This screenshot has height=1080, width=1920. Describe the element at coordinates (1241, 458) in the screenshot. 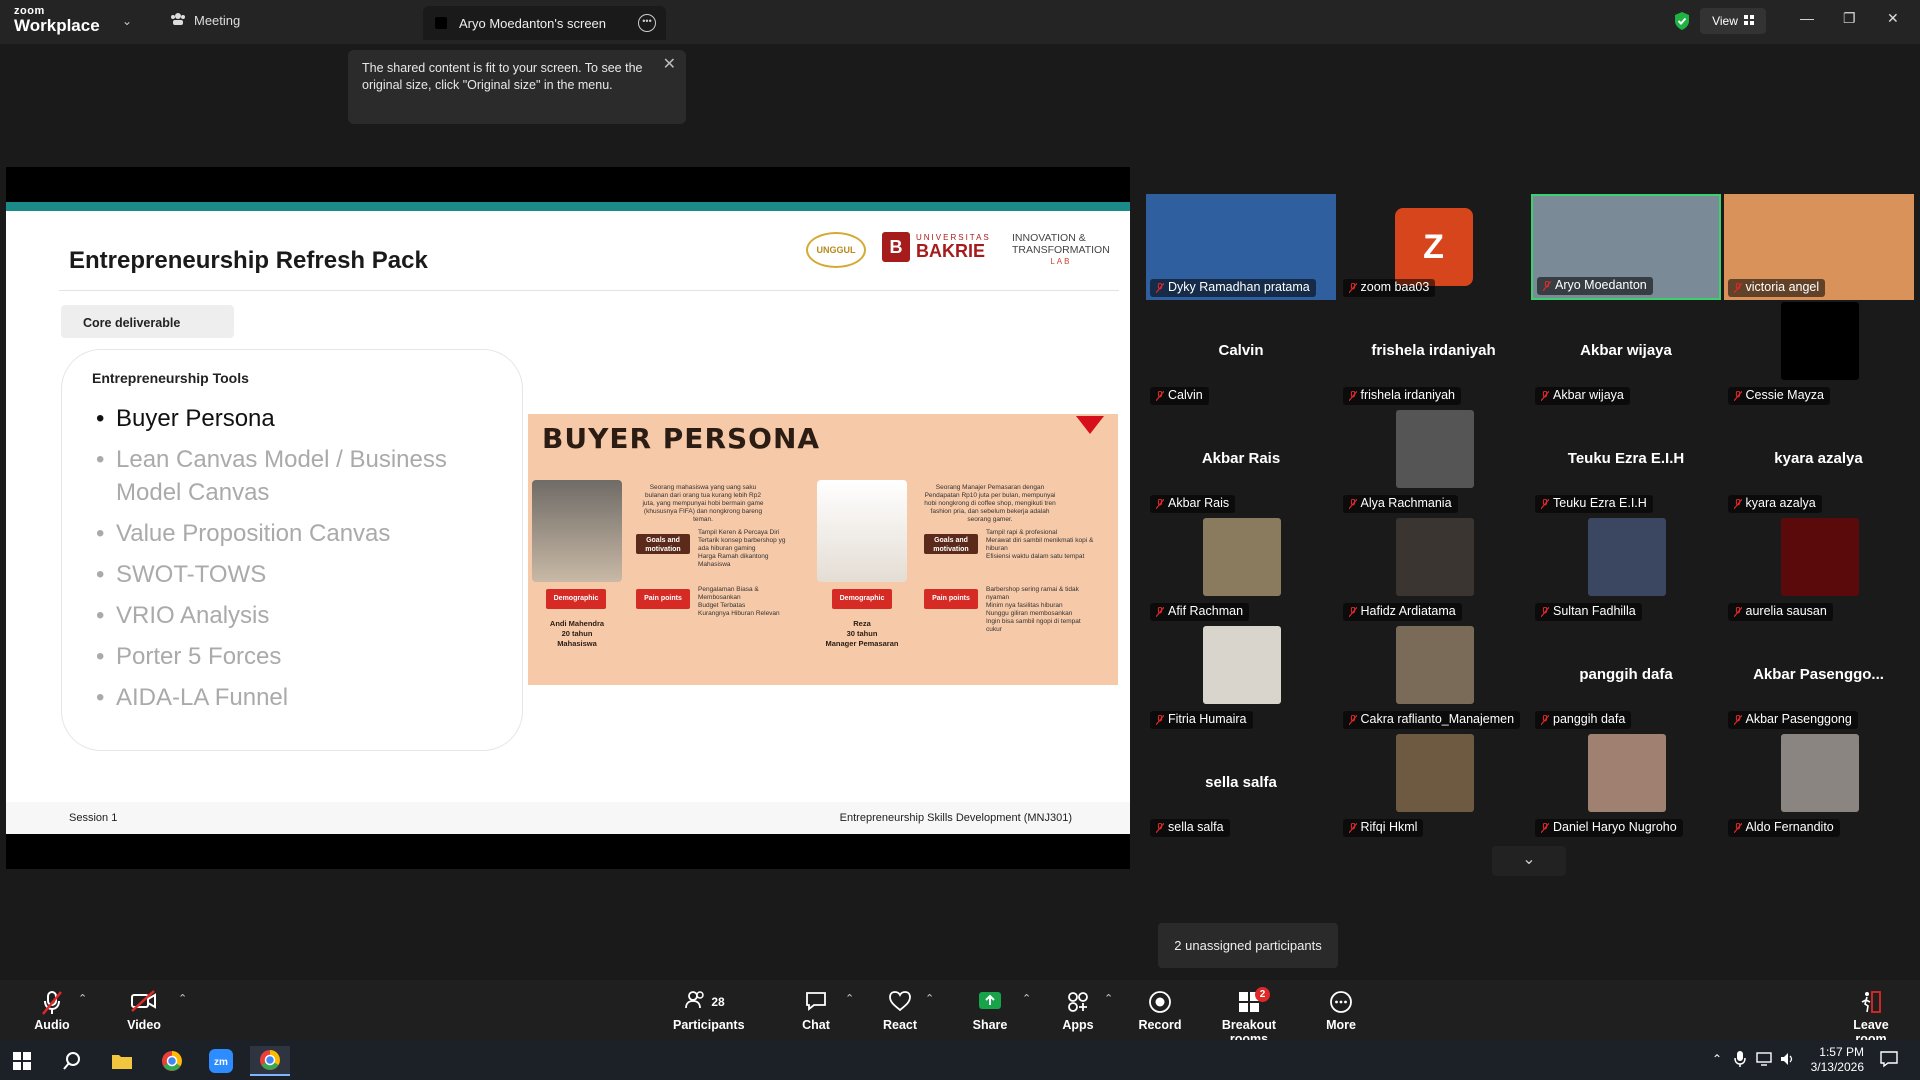

I see `participant-display-name: Akbar Rais` at that location.